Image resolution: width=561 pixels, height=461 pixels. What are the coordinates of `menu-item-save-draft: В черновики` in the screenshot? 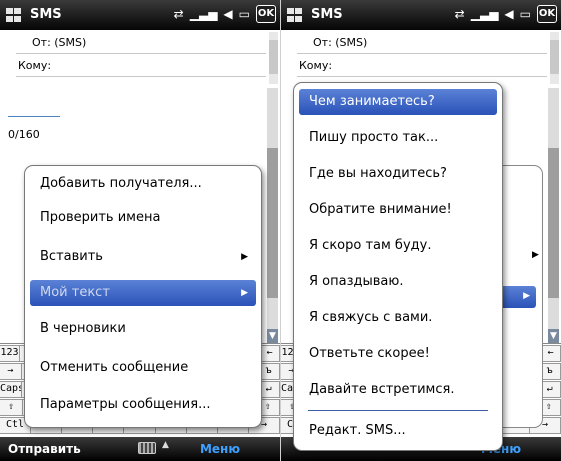 It's located at (143, 329).